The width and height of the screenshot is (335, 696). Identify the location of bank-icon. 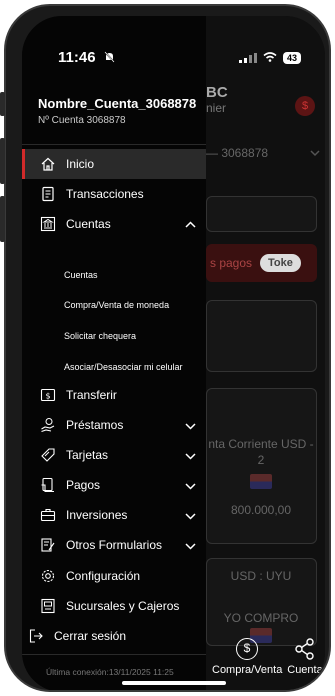
(48, 224).